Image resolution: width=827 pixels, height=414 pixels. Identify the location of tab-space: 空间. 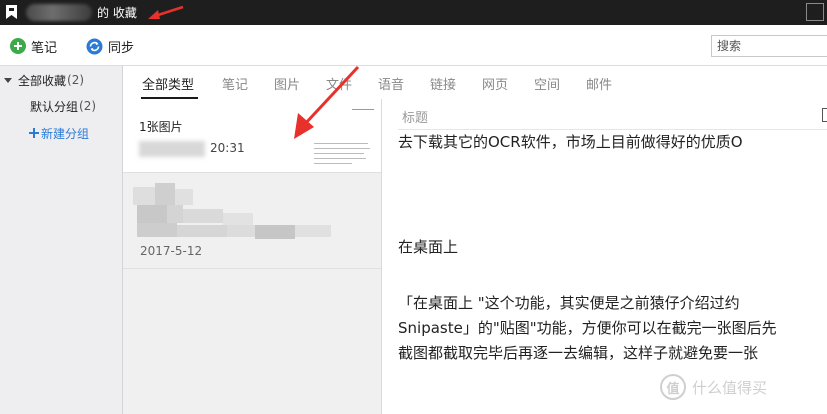
(547, 83).